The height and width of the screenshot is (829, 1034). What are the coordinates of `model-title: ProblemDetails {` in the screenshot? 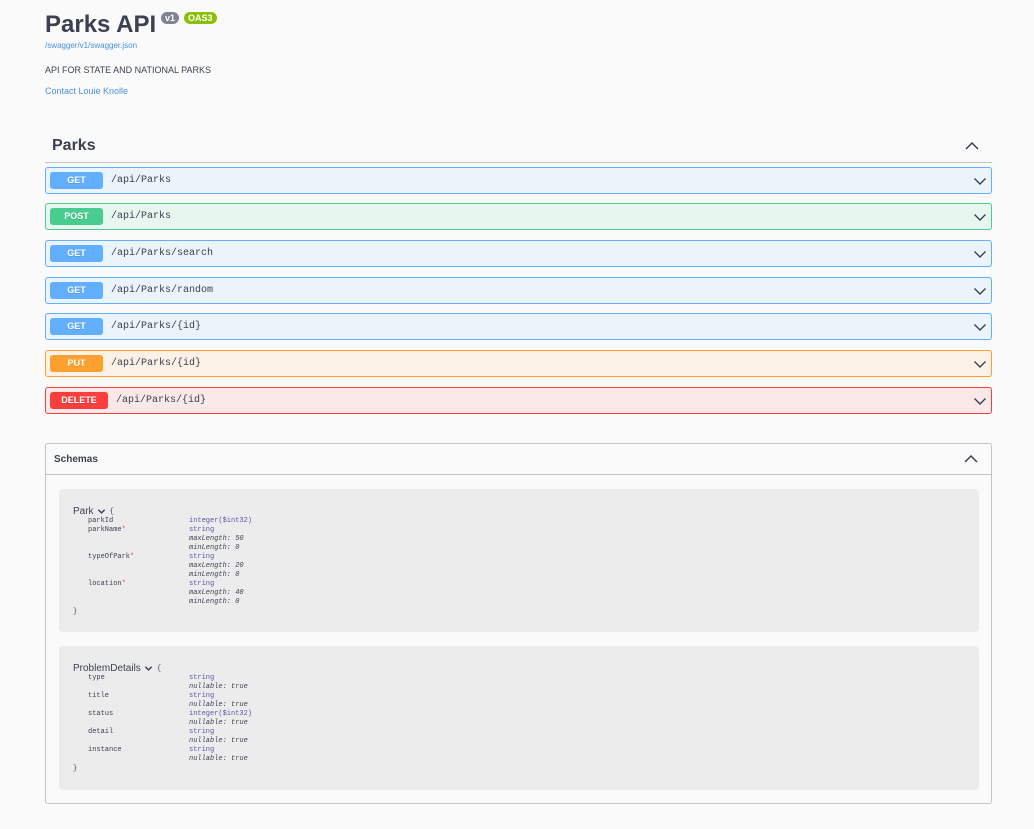 It's located at (117, 668).